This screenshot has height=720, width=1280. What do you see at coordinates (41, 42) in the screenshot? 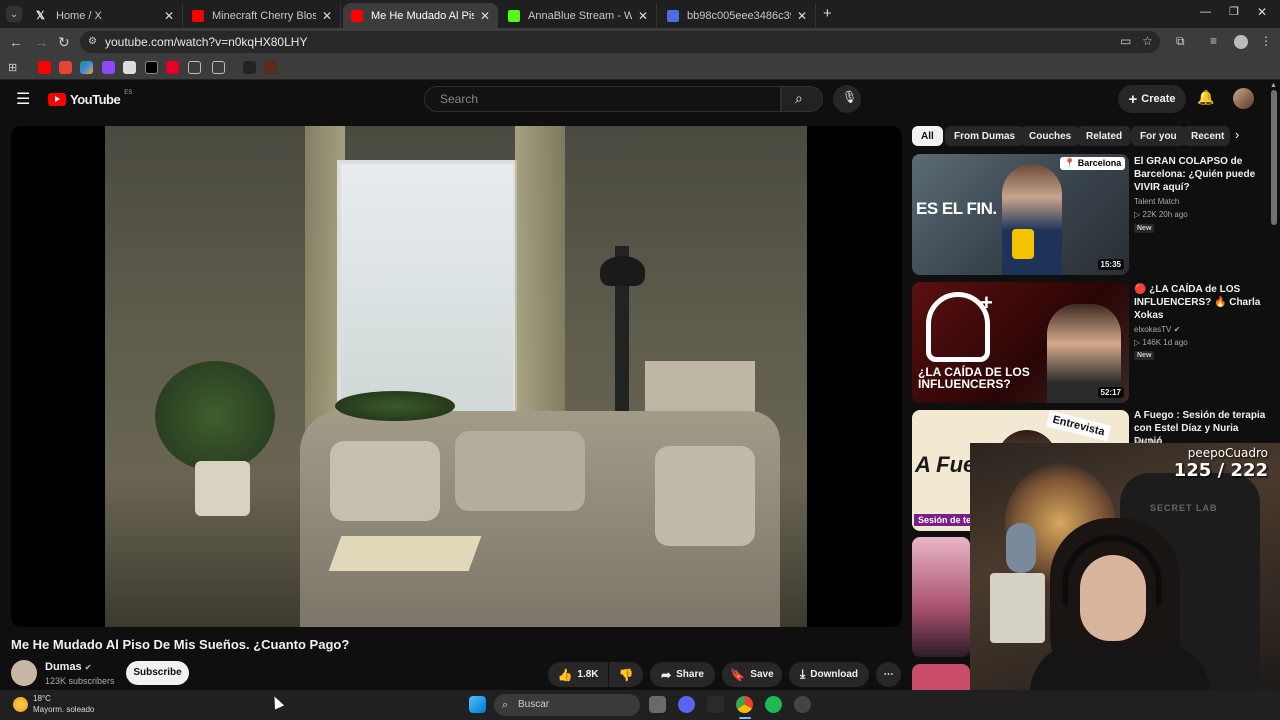
I see `forward-icon: →` at bounding box center [41, 42].